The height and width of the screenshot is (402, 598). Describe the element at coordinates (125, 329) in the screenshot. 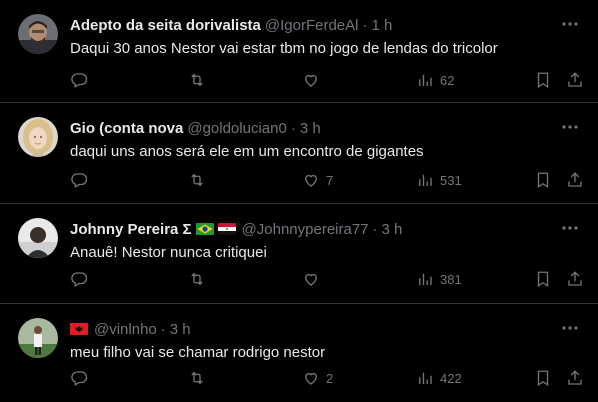

I see `user-handle: @vinlnho` at that location.